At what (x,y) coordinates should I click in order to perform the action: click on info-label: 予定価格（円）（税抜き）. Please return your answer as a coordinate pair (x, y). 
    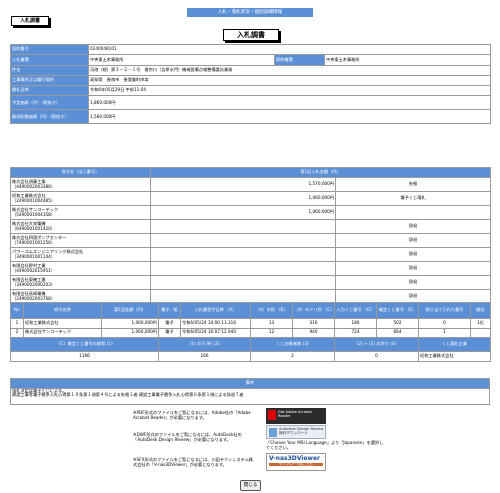
    Looking at the image, I should click on (49, 103).